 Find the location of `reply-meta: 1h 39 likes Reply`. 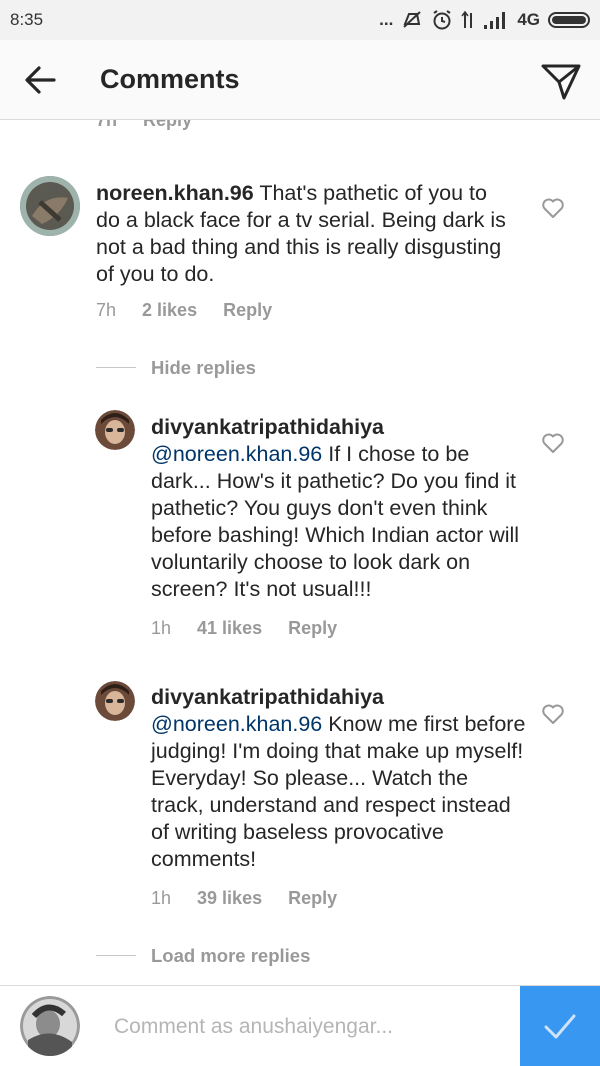

reply-meta: 1h 39 likes Reply is located at coordinates (257, 898).